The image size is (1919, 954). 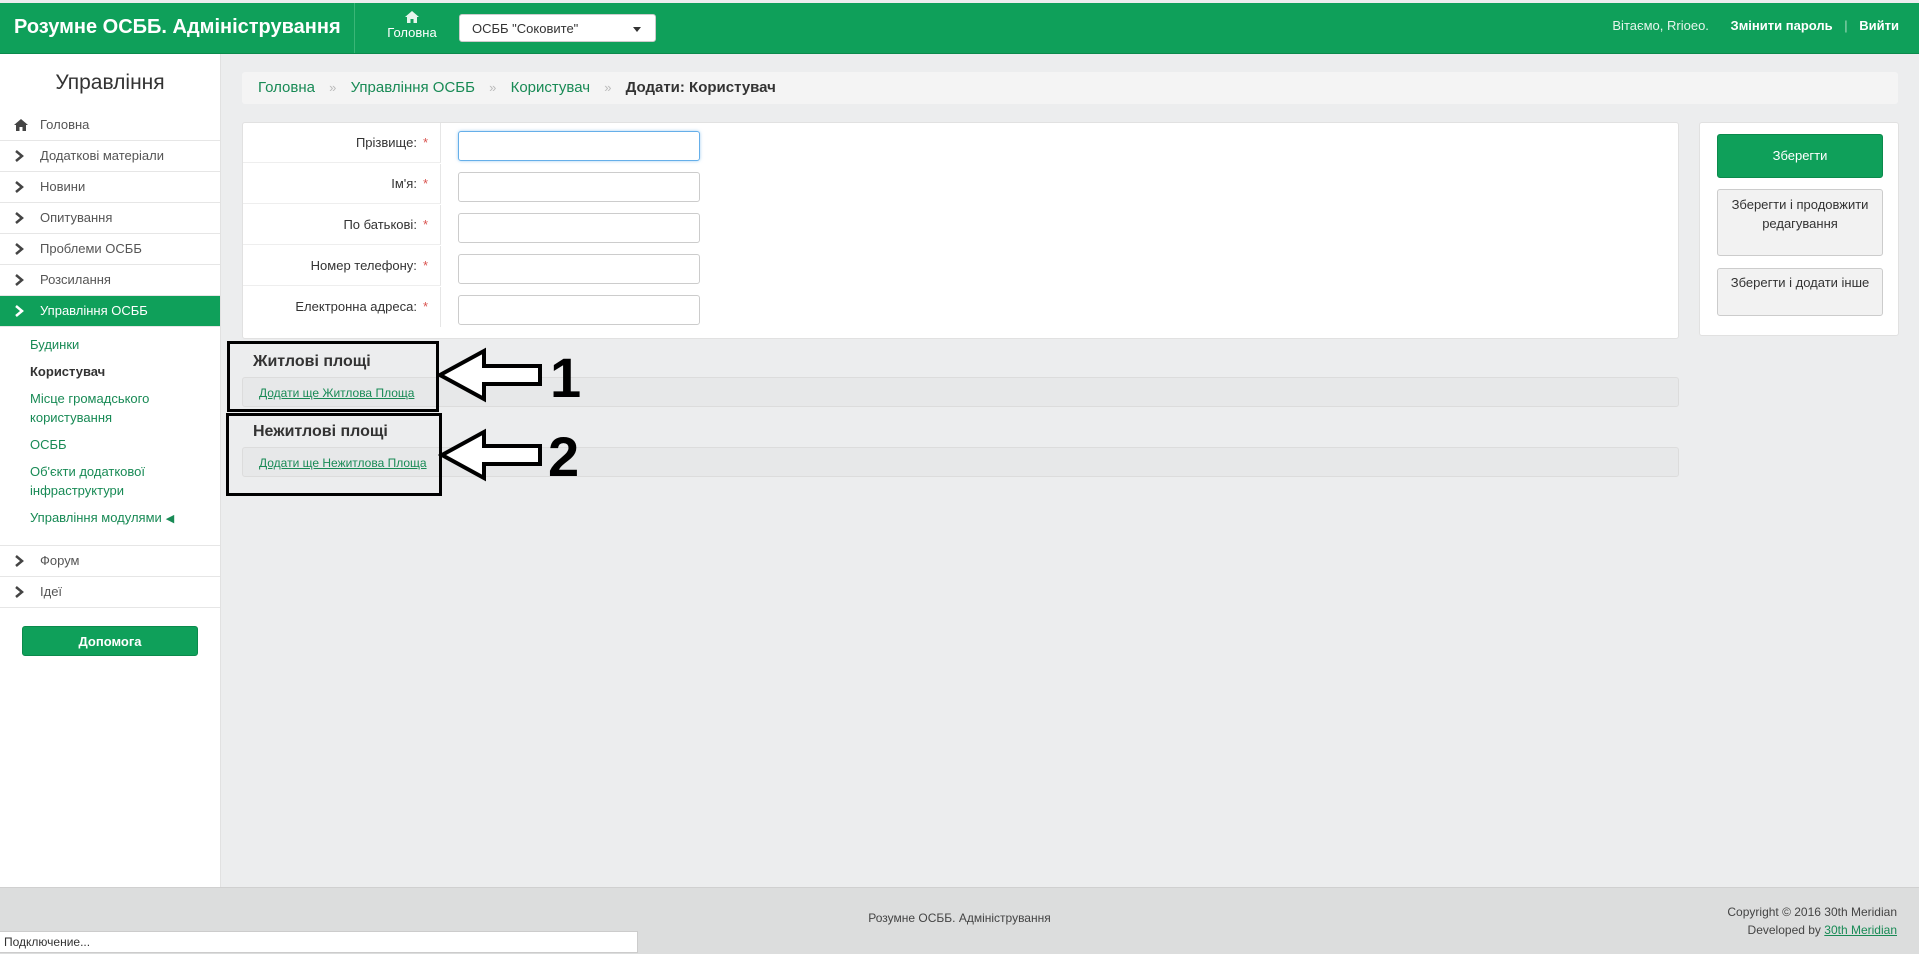 What do you see at coordinates (110, 641) in the screenshot?
I see `help-button: Допомога` at bounding box center [110, 641].